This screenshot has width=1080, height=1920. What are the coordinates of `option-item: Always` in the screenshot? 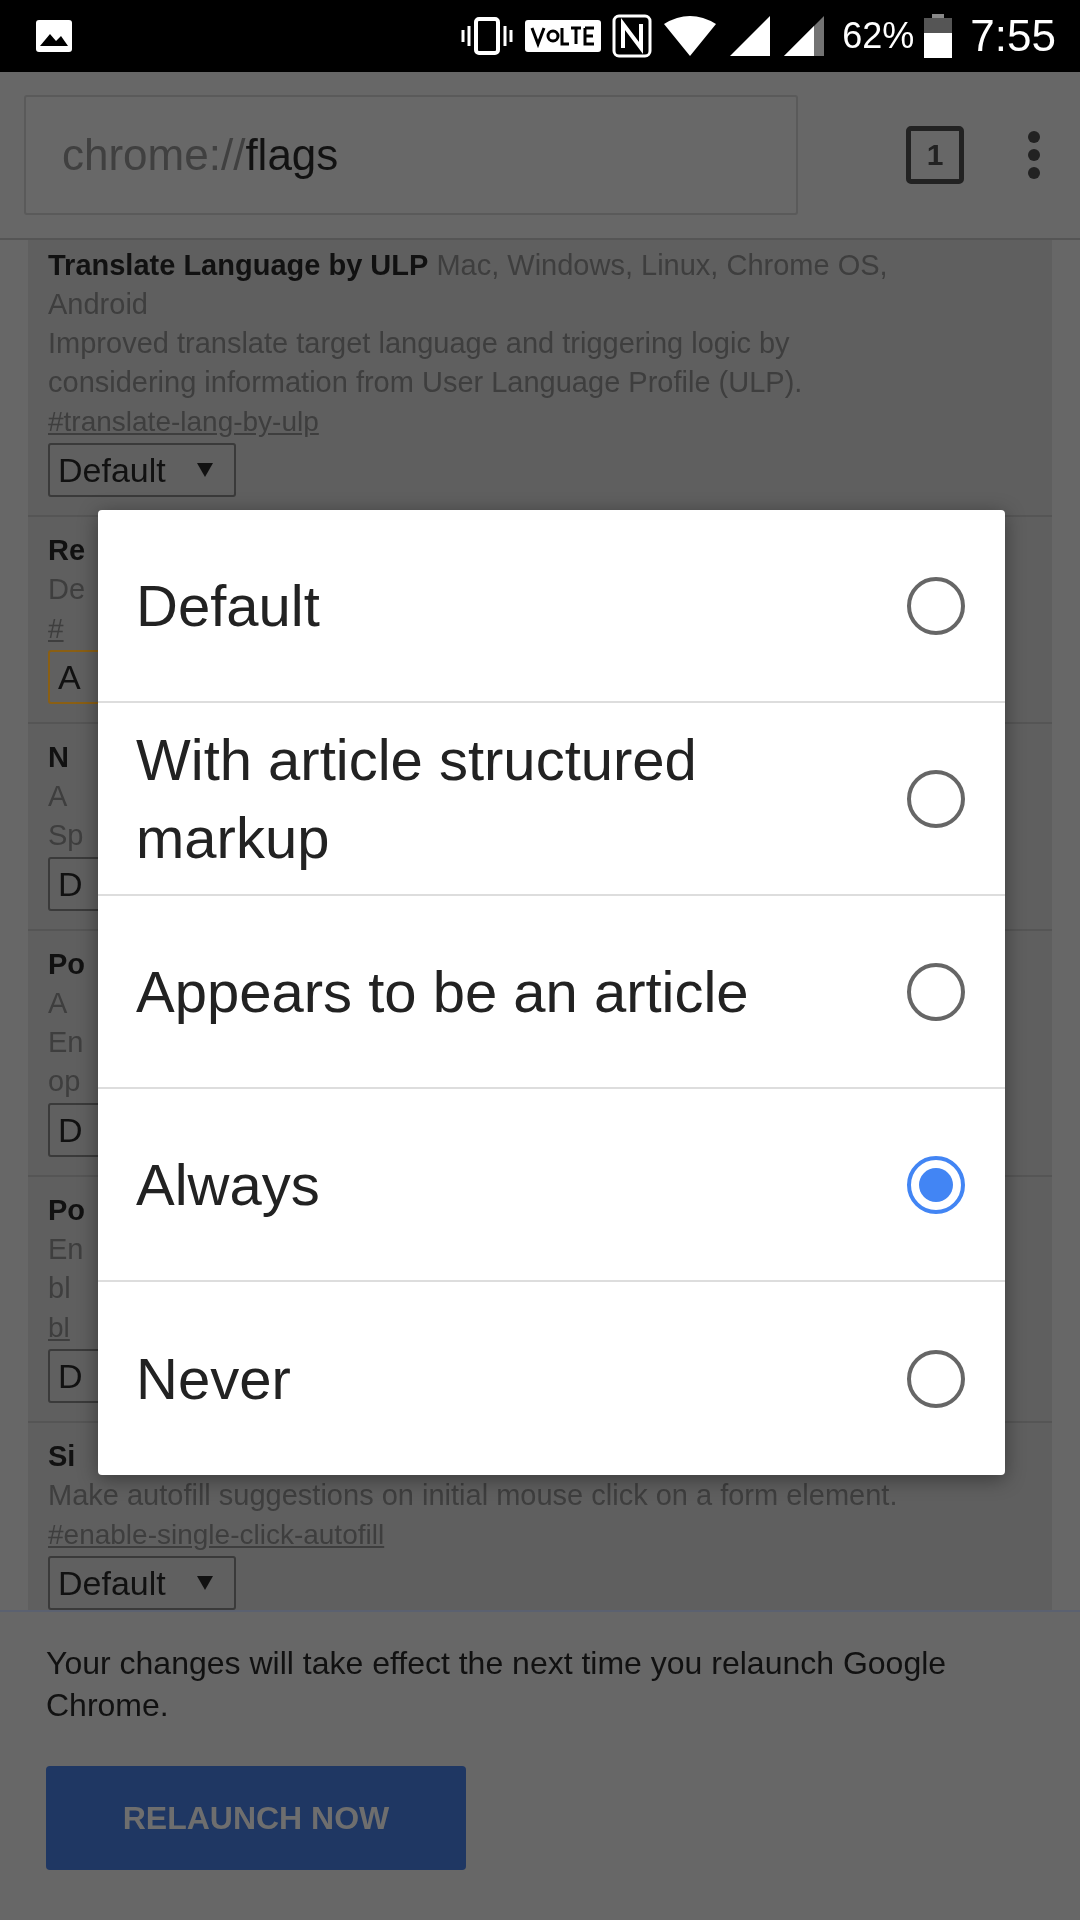 It's located at (551, 1185).